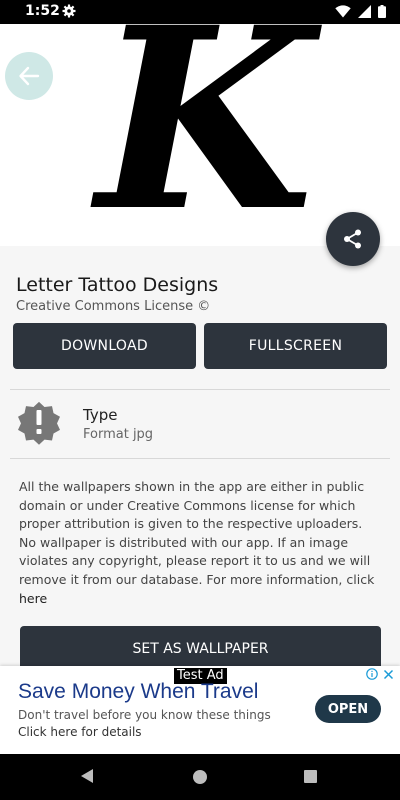  What do you see at coordinates (33, 598) in the screenshot?
I see `more-info-link: here` at bounding box center [33, 598].